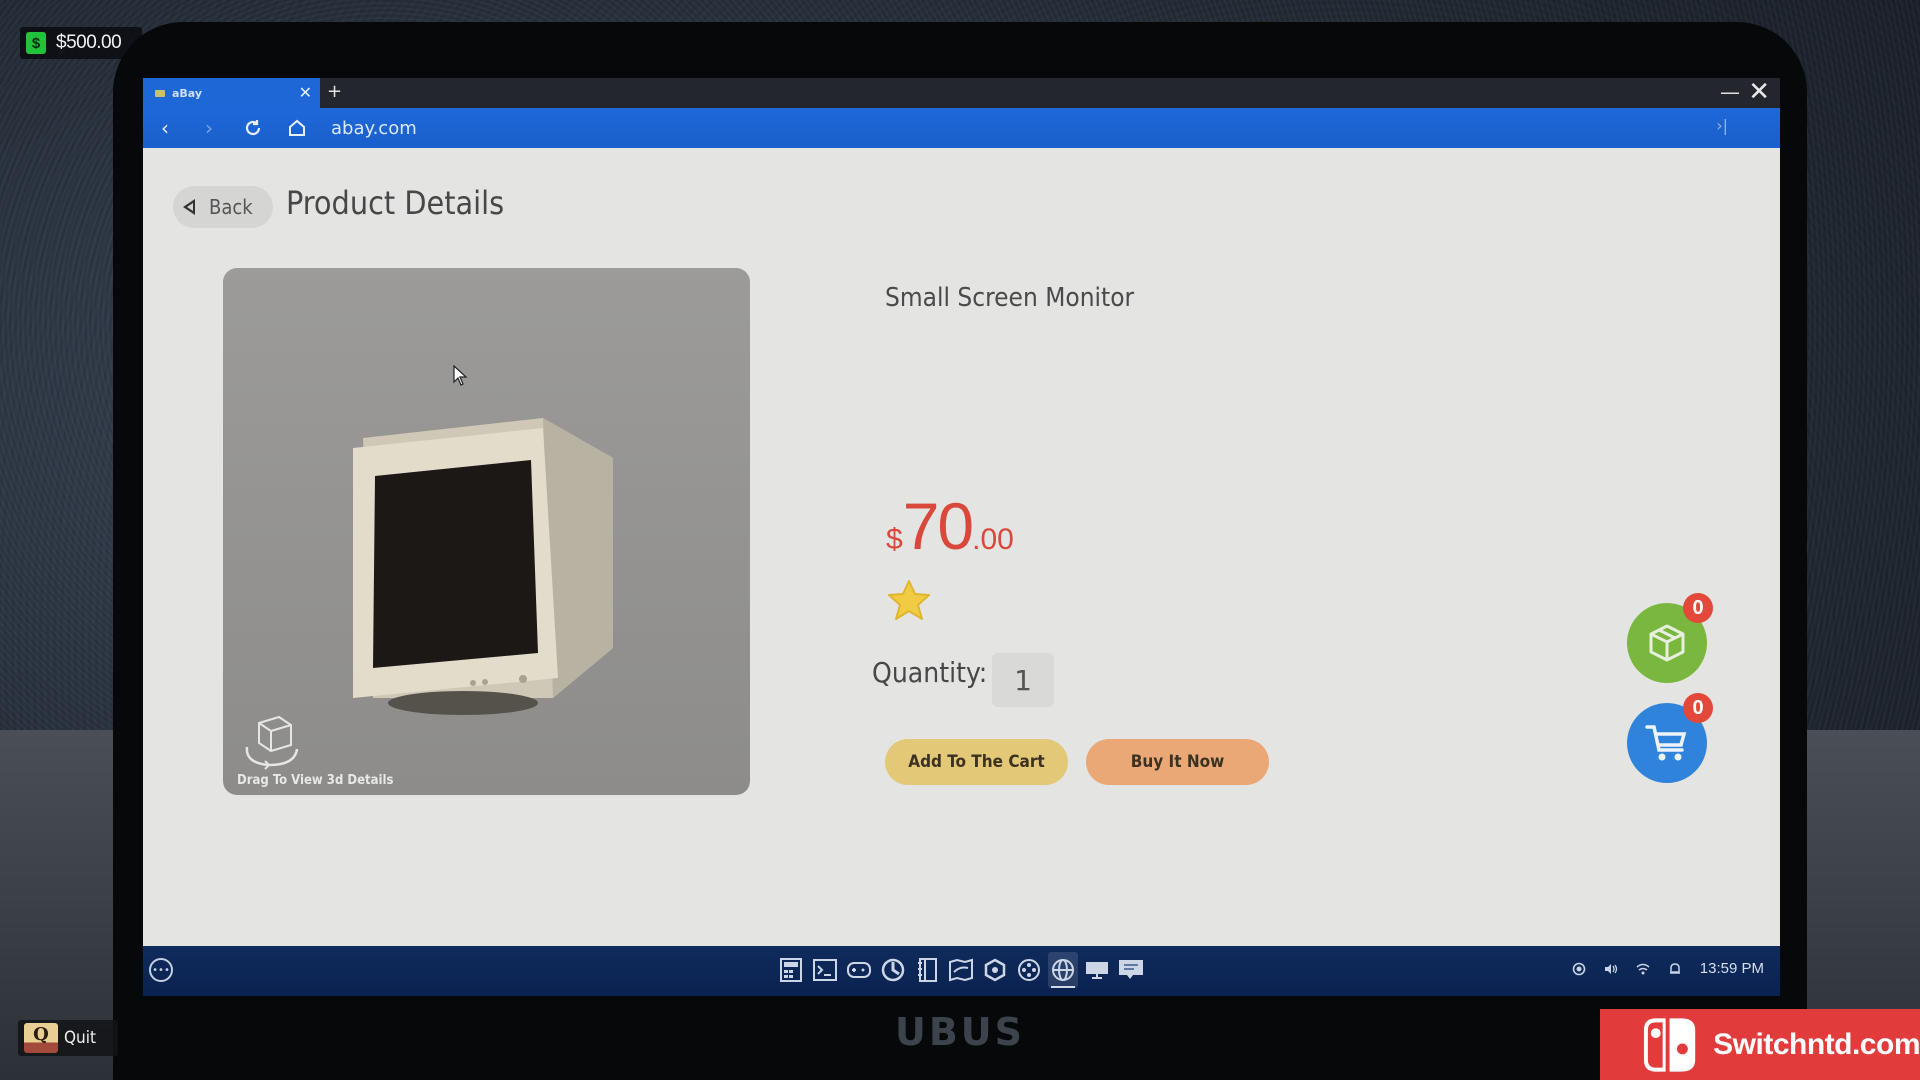  What do you see at coordinates (305, 92) in the screenshot?
I see `close-tab-icon: ✕` at bounding box center [305, 92].